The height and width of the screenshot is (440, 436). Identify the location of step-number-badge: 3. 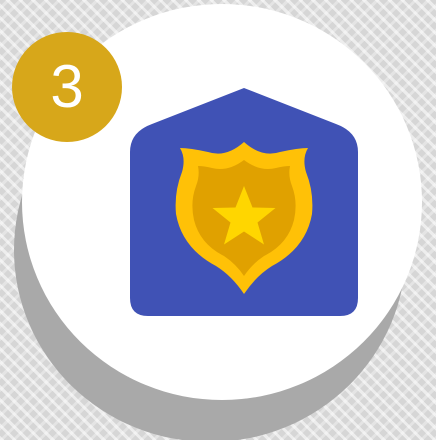
(67, 87).